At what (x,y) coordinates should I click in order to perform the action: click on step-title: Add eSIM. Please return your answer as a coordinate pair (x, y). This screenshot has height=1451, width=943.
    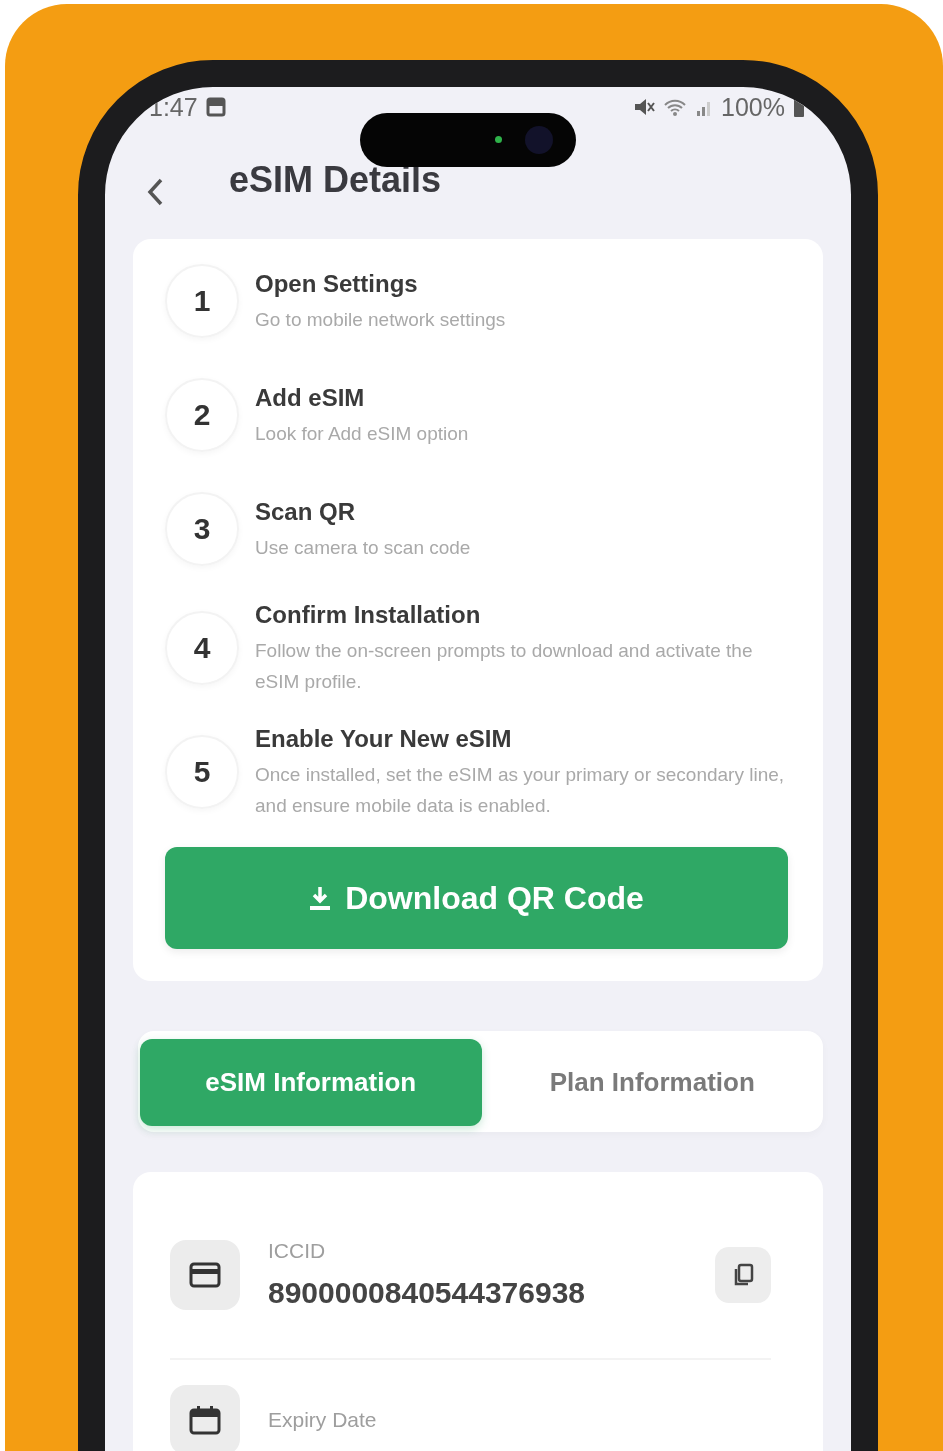
    Looking at the image, I should click on (310, 397).